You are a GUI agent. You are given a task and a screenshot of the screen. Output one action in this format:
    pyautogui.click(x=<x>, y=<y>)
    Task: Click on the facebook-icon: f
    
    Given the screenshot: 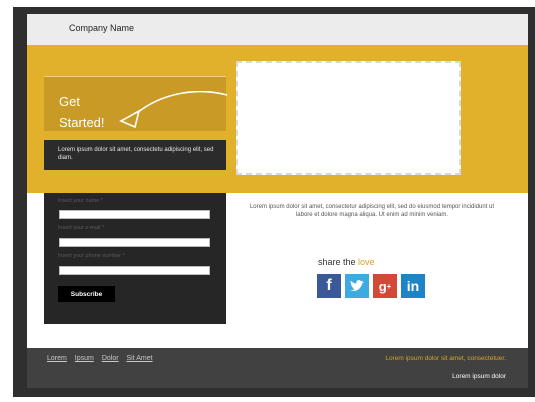 What is the action you would take?
    pyautogui.click(x=329, y=286)
    